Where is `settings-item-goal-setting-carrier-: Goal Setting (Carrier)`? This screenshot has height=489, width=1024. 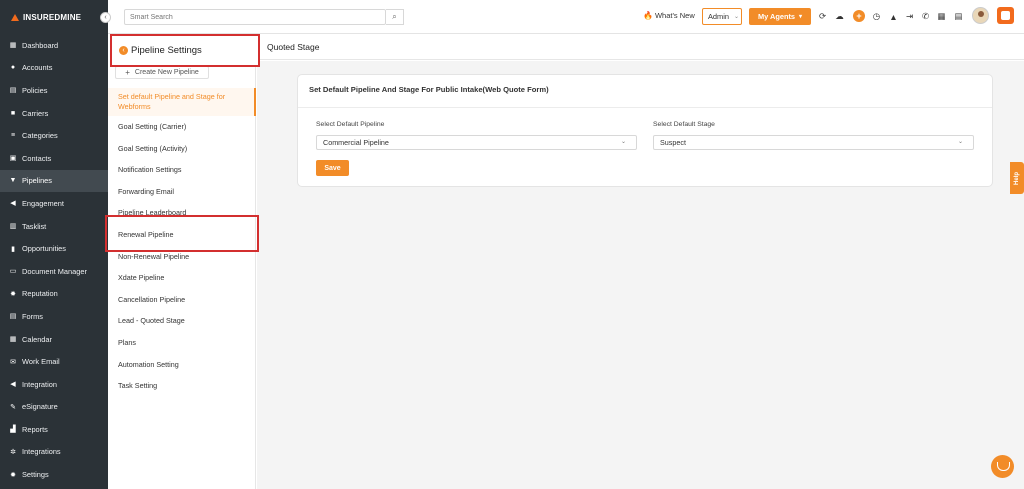 settings-item-goal-setting-carrier-: Goal Setting (Carrier) is located at coordinates (152, 126).